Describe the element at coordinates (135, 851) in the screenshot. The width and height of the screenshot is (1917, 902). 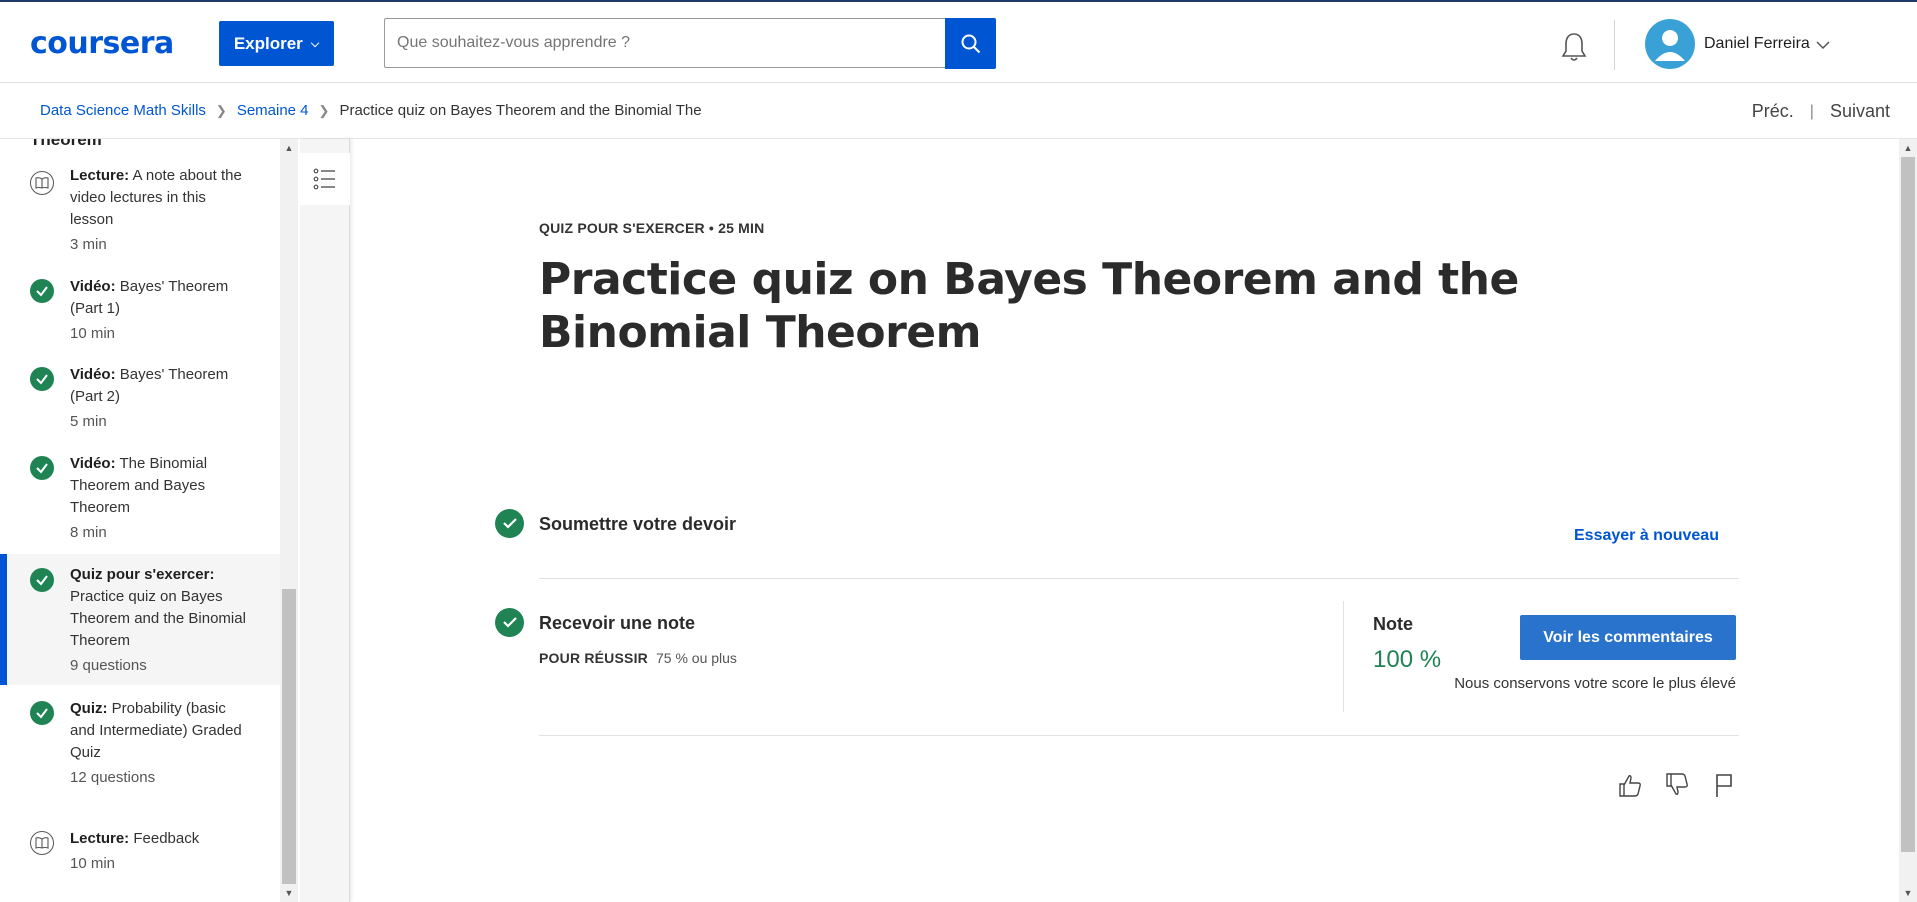
I see `sidebar-item-text: Lecture: Feedback 10 min` at that location.